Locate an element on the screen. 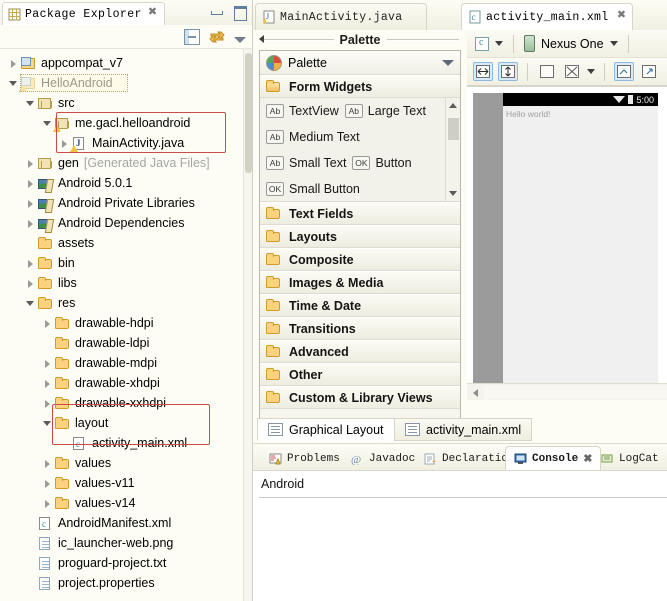  widget-large-text: Ab Large Text is located at coordinates (385, 111).